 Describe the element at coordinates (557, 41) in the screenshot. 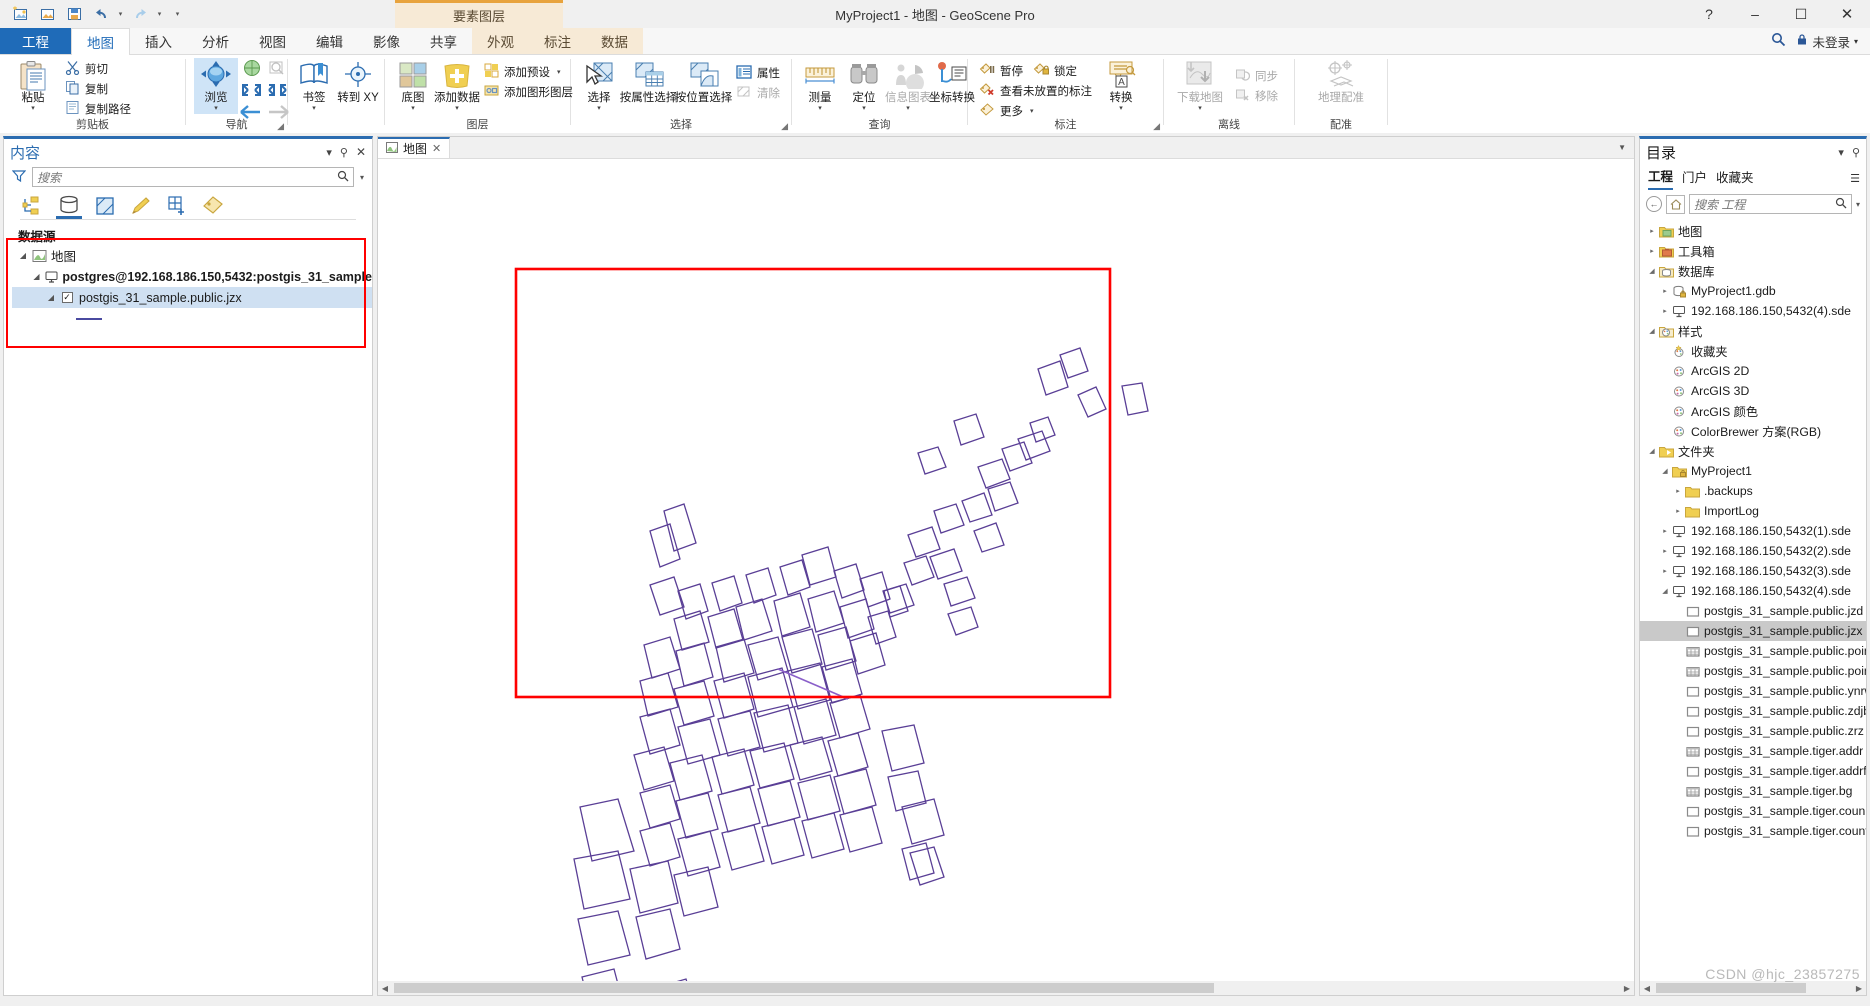

I see `tab-labeling: 标注` at that location.